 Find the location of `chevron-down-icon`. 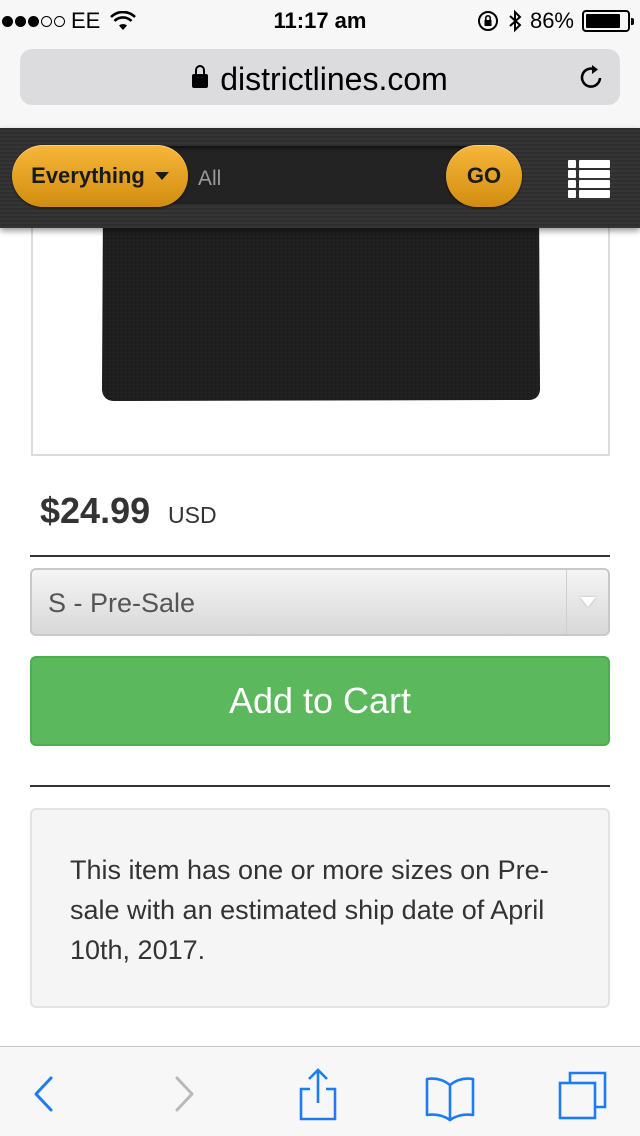

chevron-down-icon is located at coordinates (587, 602).